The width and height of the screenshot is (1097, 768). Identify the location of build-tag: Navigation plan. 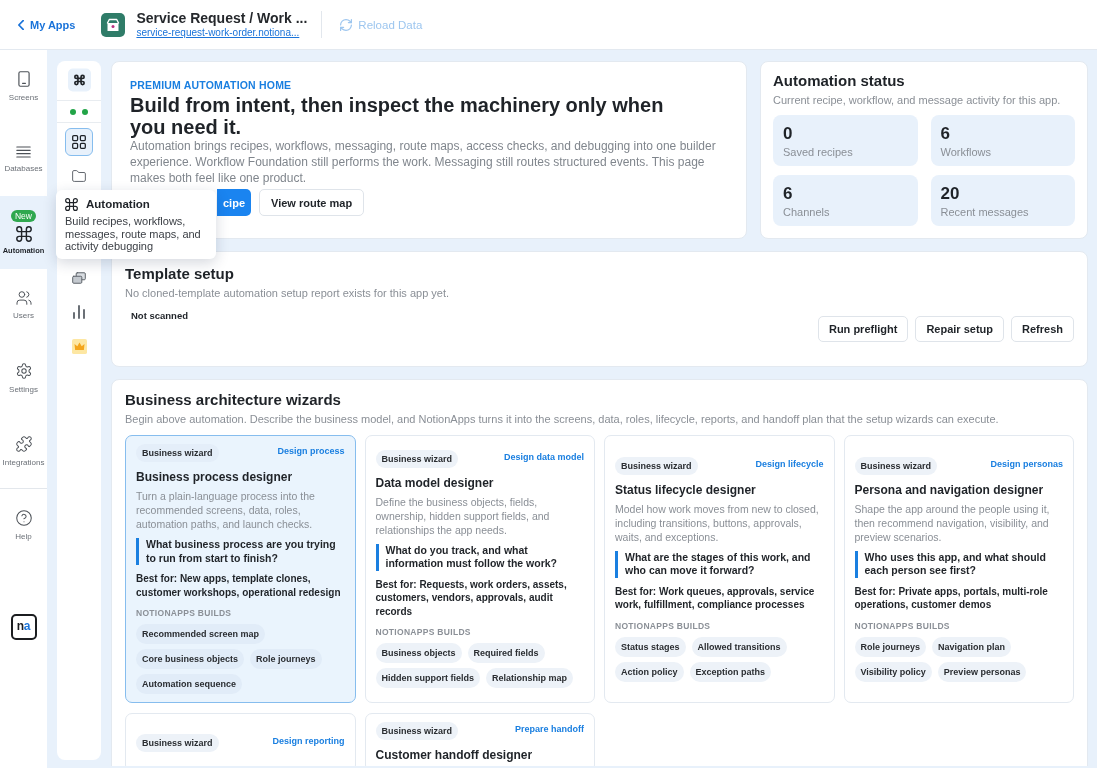
(972, 646).